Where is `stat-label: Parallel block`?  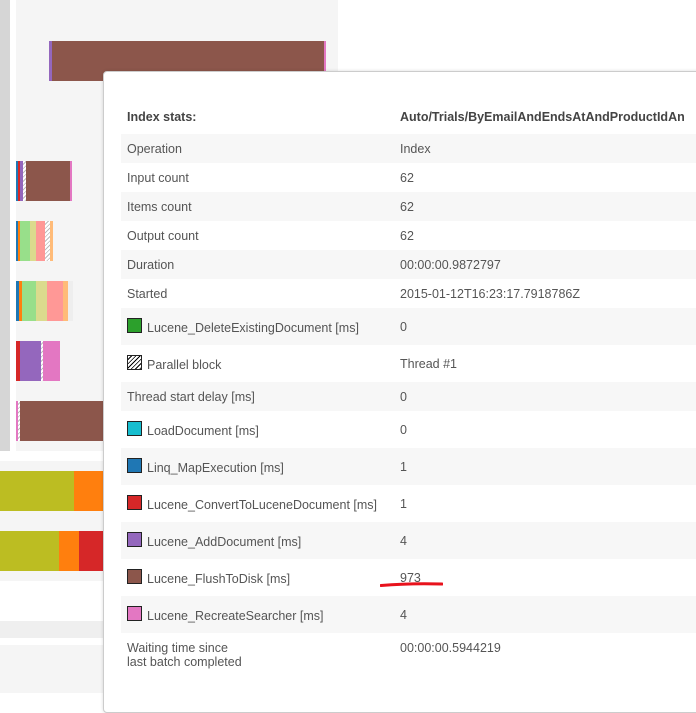 stat-label: Parallel block is located at coordinates (184, 365).